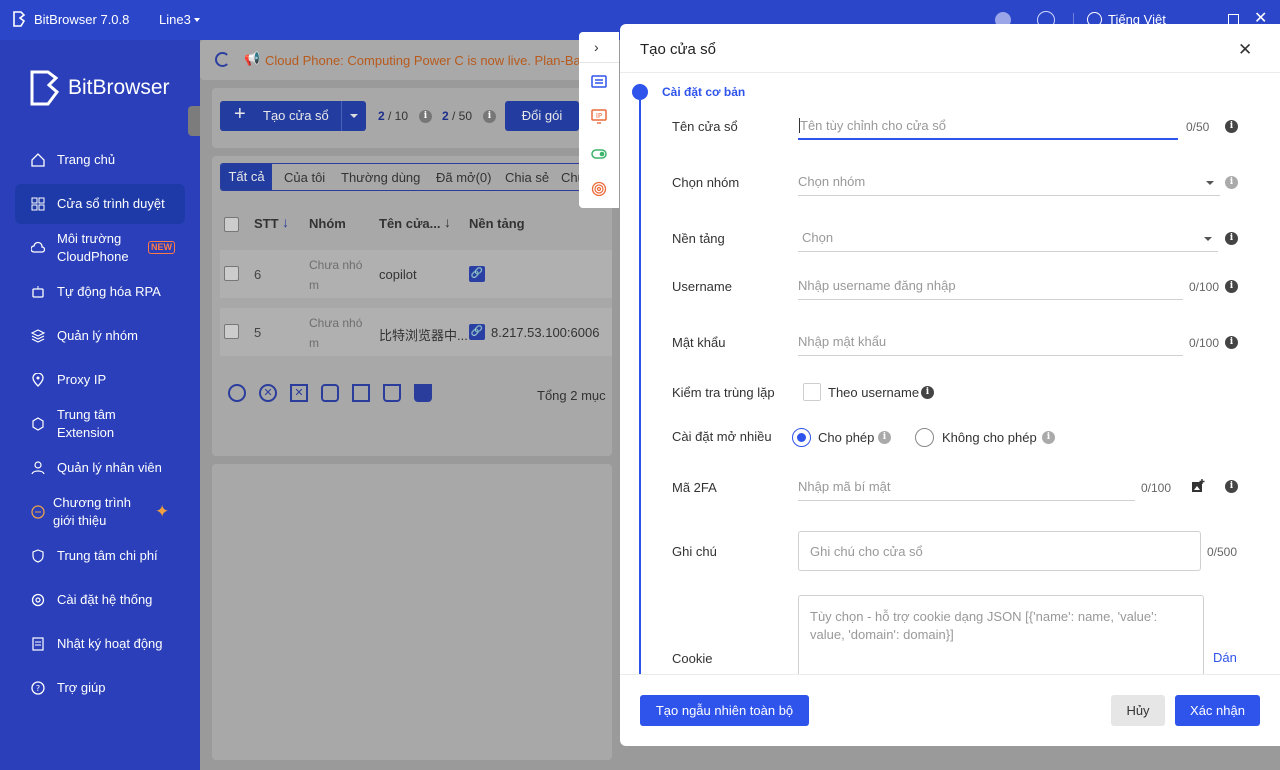  I want to click on select-all-checkbox, so click(231, 224).